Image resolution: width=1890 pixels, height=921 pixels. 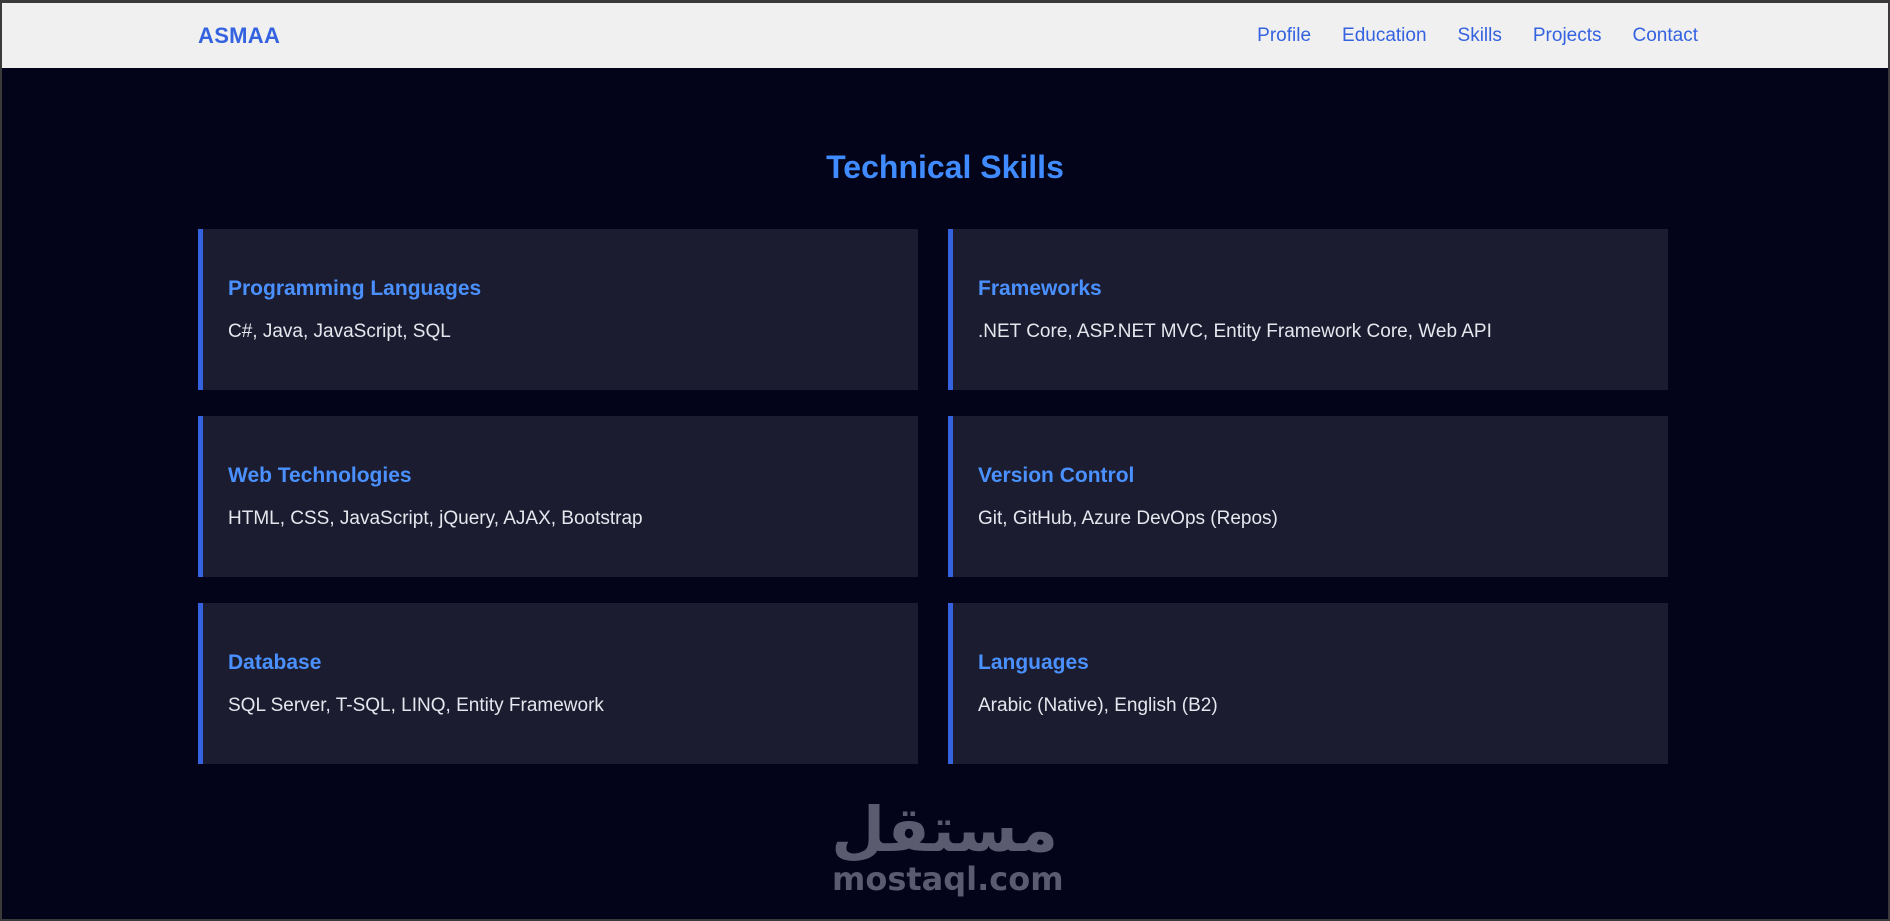 I want to click on skill-card-languages: Languages Arabic (Native), English (B2), so click(x=1308, y=683).